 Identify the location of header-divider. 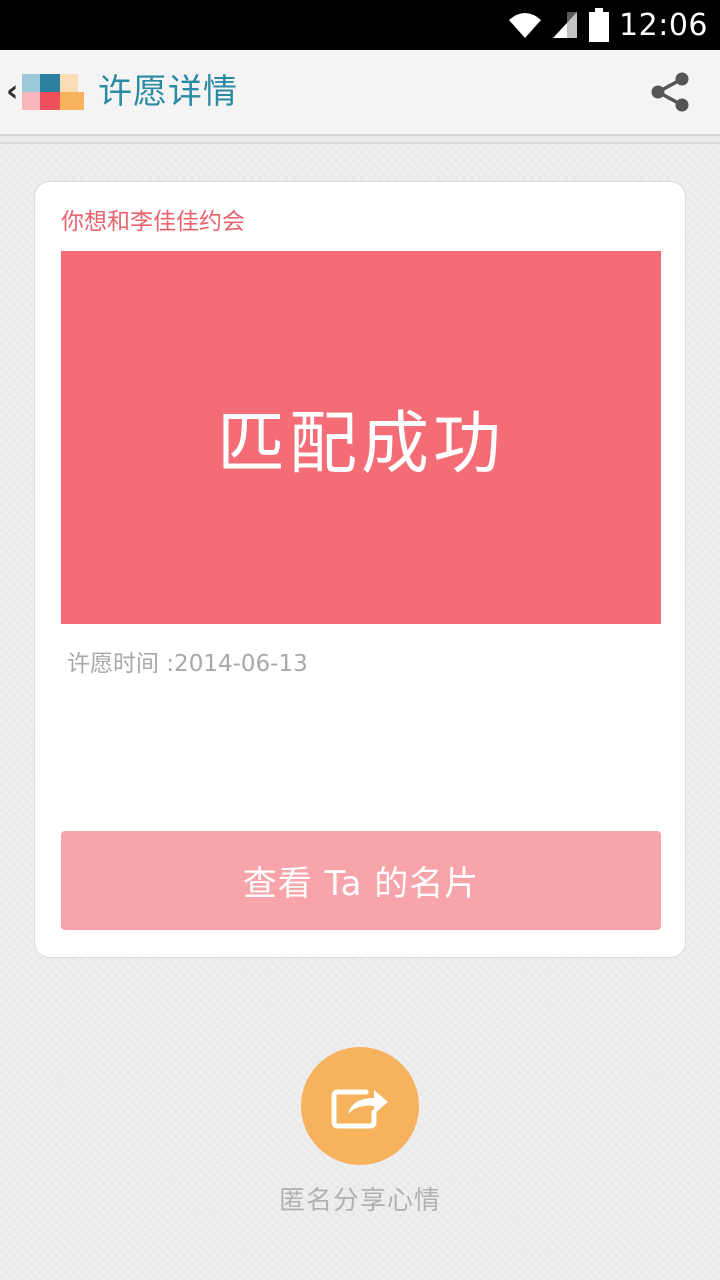
(360, 139).